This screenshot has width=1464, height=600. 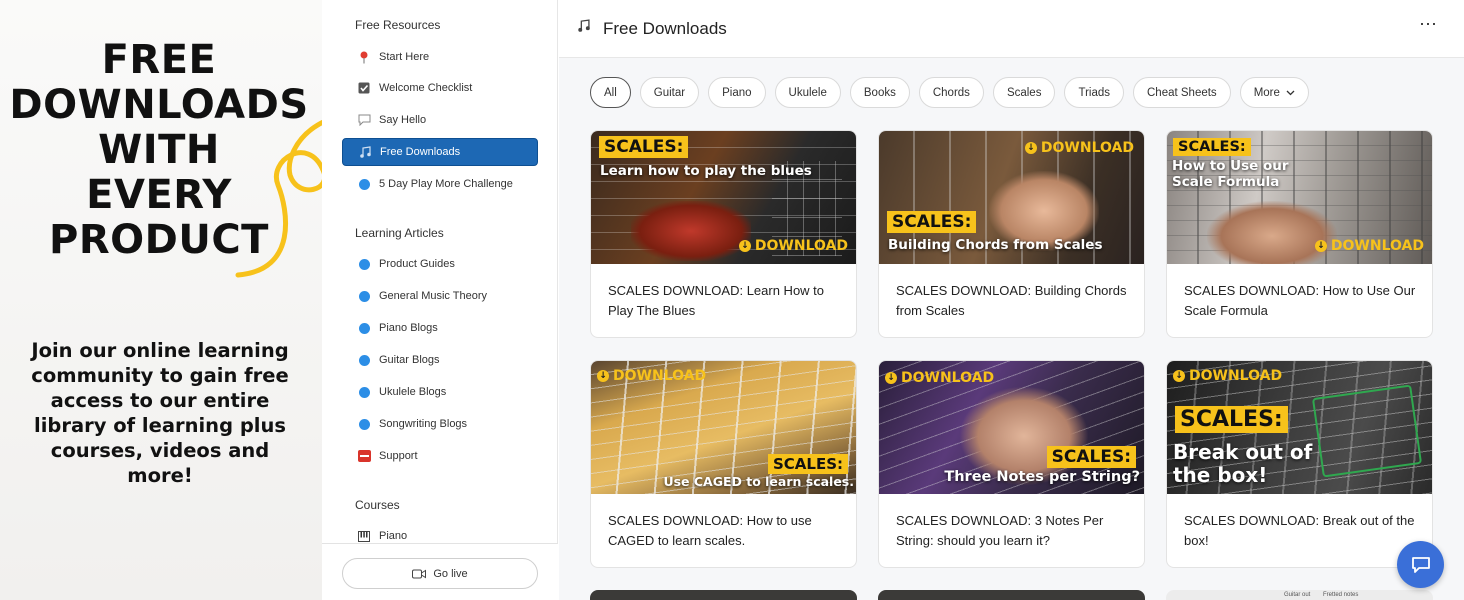 What do you see at coordinates (1011, 29) in the screenshot?
I see `main-header: Free Downloads ⋯` at bounding box center [1011, 29].